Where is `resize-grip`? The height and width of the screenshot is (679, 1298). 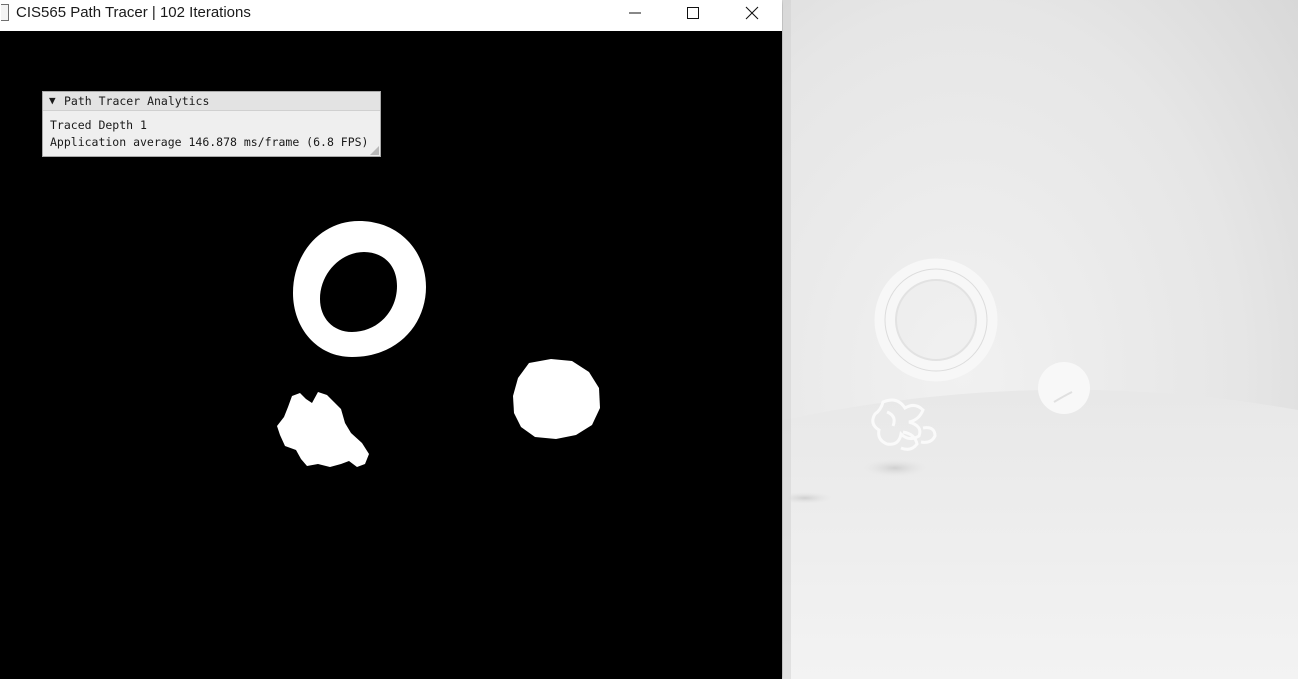 resize-grip is located at coordinates (374, 150).